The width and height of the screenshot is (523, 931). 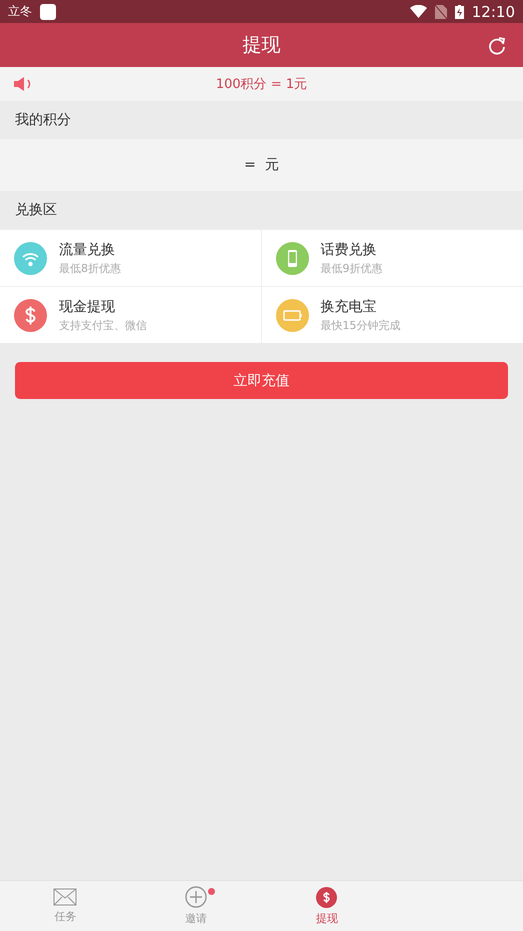 What do you see at coordinates (103, 325) in the screenshot?
I see `option-subtitle: 支持支付宝、微信` at bounding box center [103, 325].